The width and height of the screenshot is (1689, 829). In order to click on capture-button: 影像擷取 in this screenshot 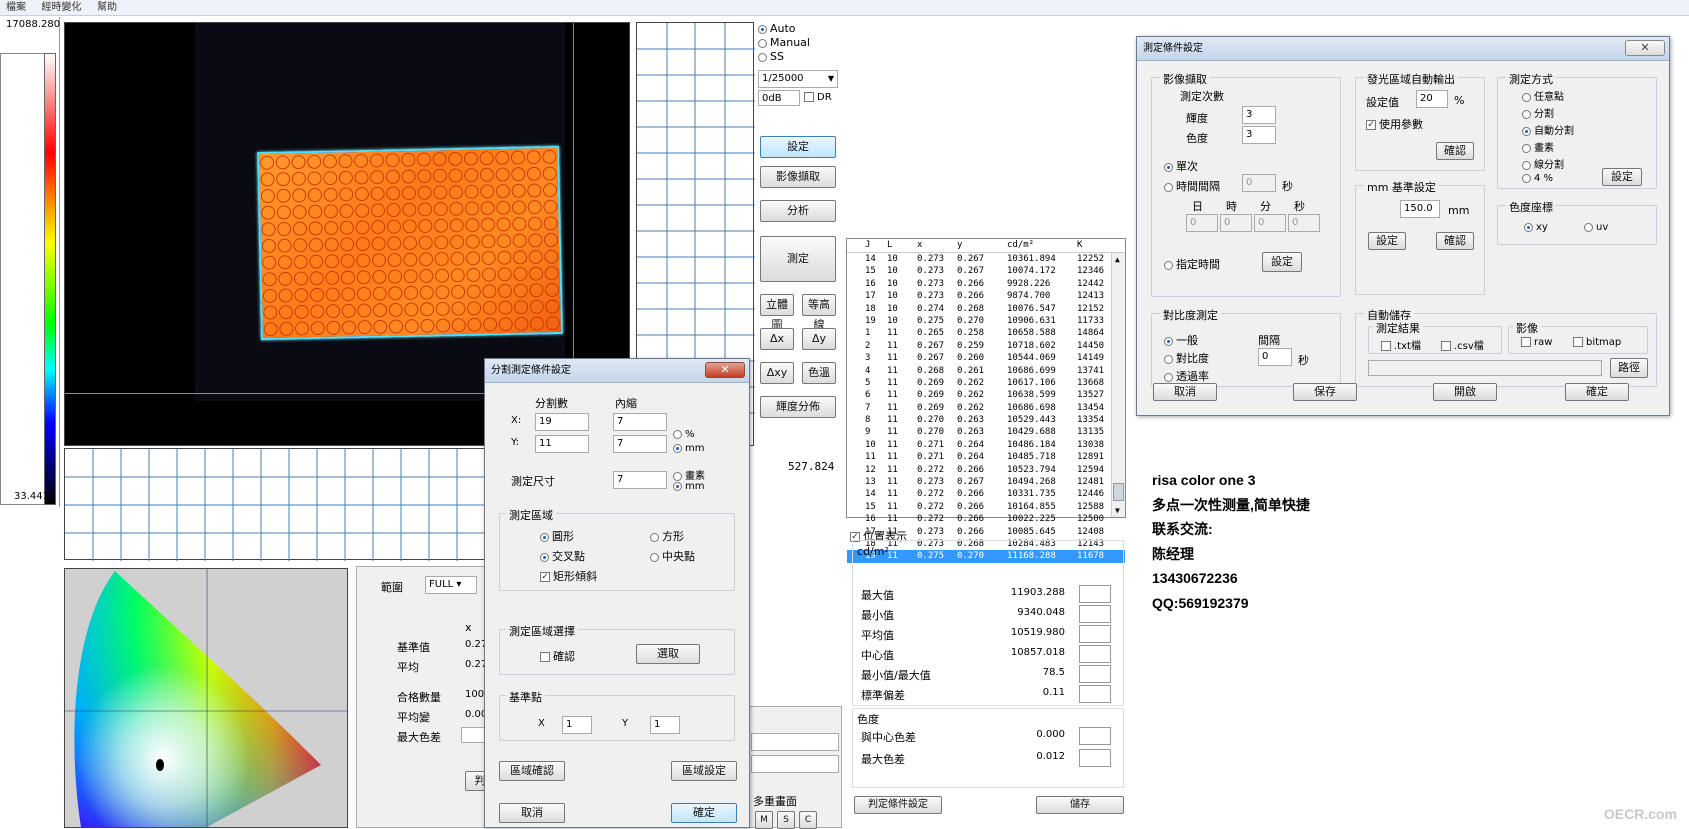, I will do `click(798, 177)`.